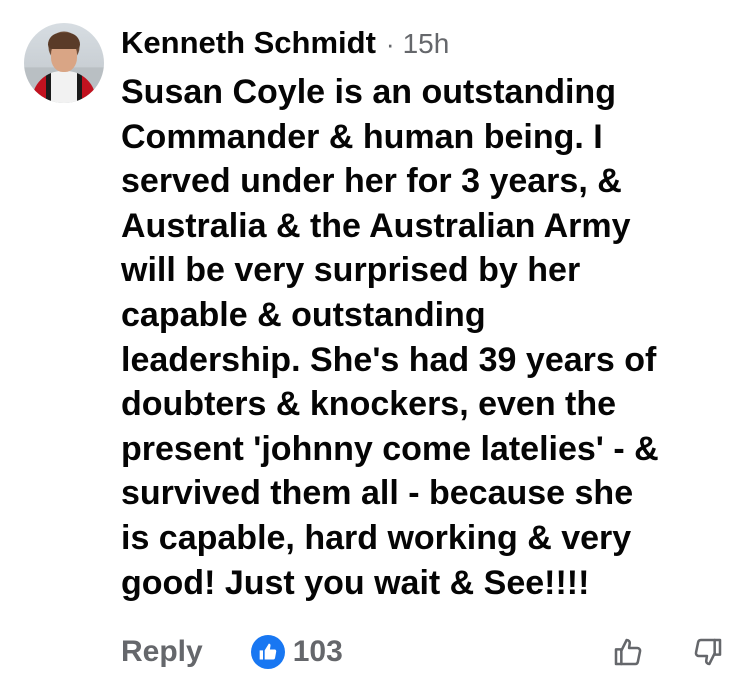 Image resolution: width=750 pixels, height=682 pixels. What do you see at coordinates (371, 181) in the screenshot?
I see `comment-line: served under her for 3 years, &` at bounding box center [371, 181].